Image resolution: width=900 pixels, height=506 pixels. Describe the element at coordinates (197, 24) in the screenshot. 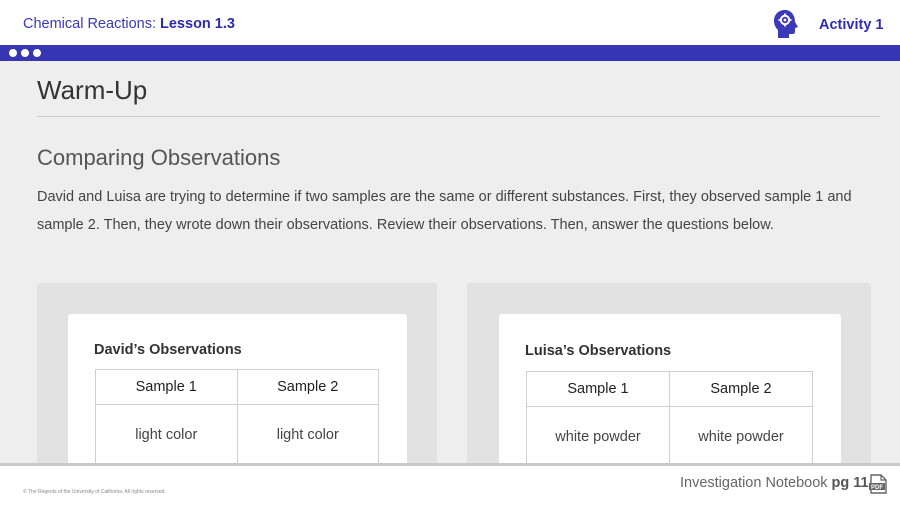

I see `lesson-label: Lesson 1.3` at that location.